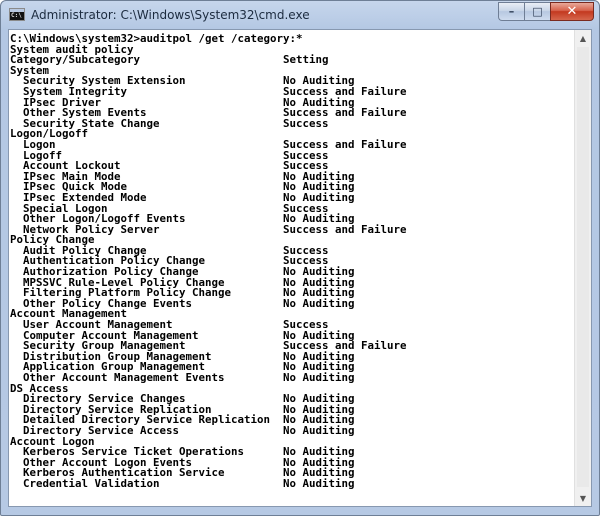 This screenshot has height=516, width=600. I want to click on cmd-icon: C:\, so click(17, 14).